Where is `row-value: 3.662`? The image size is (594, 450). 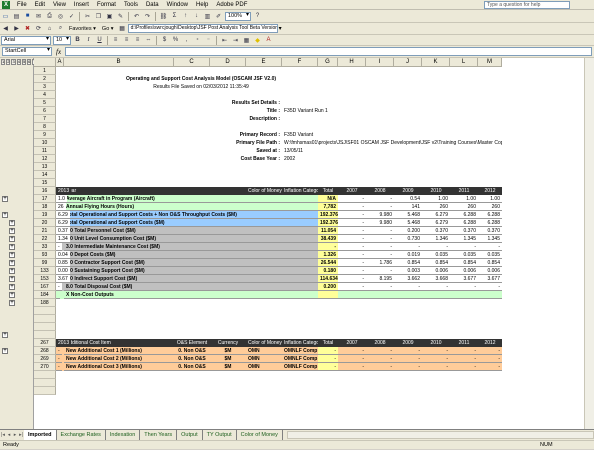 row-value: 3.662 is located at coordinates (408, 279).